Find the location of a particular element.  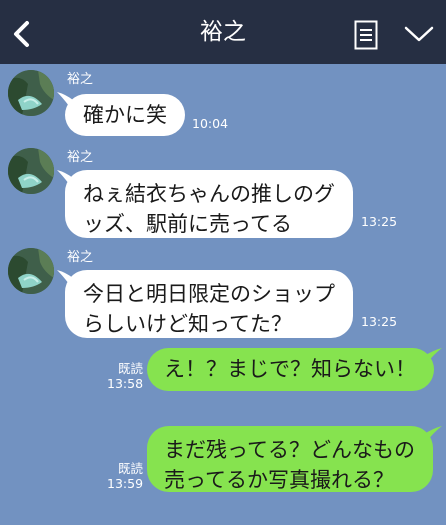

message-bubble: 今日と明日限定のショップ らしいけど知ってた？ is located at coordinates (209, 304).